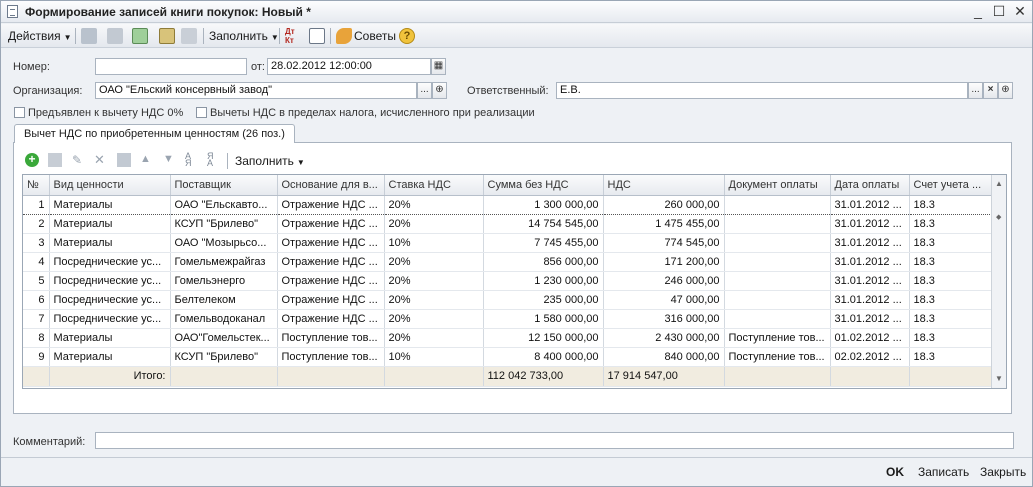 The height and width of the screenshot is (487, 1033). What do you see at coordinates (1020, 11) in the screenshot?
I see `close-window-button: ✕` at bounding box center [1020, 11].